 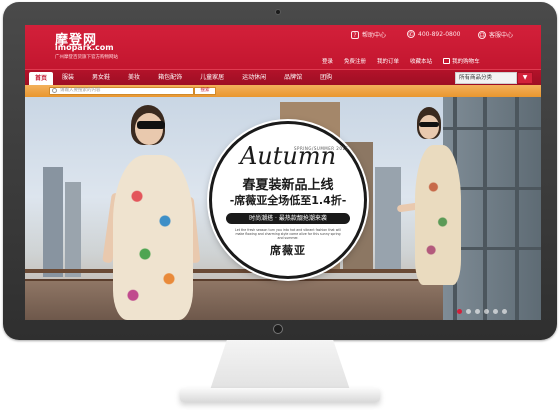 What do you see at coordinates (152, 212) in the screenshot?
I see `model-photo-left` at bounding box center [152, 212].